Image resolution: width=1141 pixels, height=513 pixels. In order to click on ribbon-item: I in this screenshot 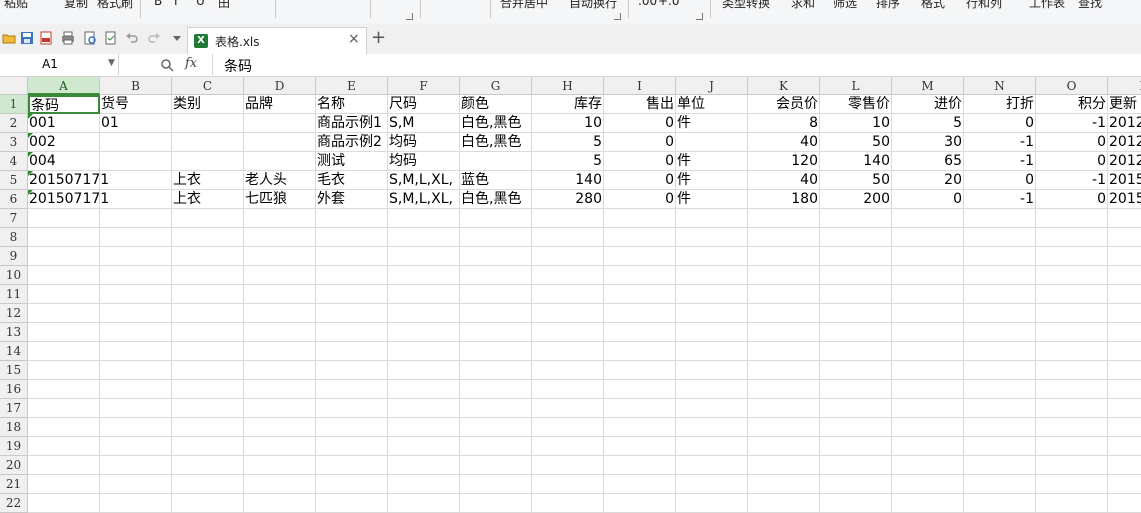, I will do `click(176, 6)`.